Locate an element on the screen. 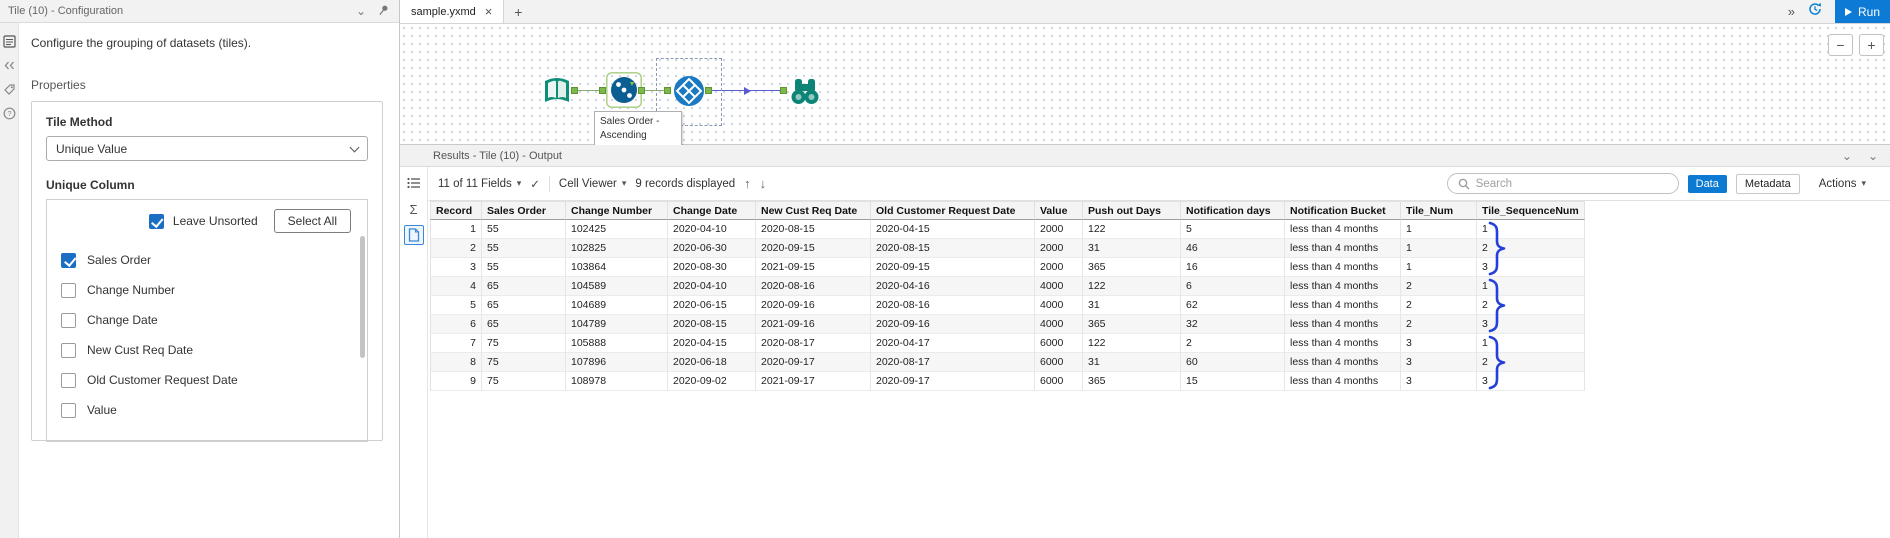 This screenshot has height=538, width=1890. column-header: Change Date is located at coordinates (712, 210).